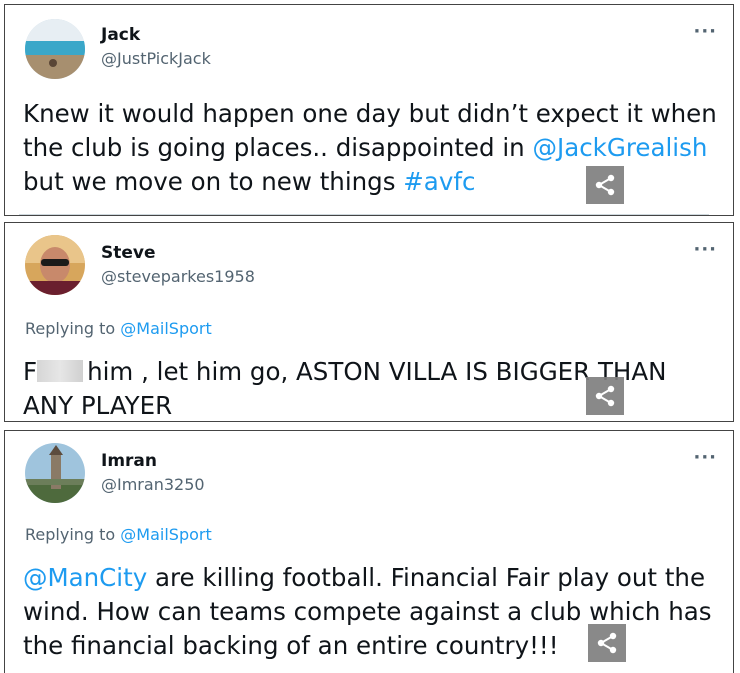  What do you see at coordinates (85, 577) in the screenshot?
I see `mention-link: @ManCity` at bounding box center [85, 577].